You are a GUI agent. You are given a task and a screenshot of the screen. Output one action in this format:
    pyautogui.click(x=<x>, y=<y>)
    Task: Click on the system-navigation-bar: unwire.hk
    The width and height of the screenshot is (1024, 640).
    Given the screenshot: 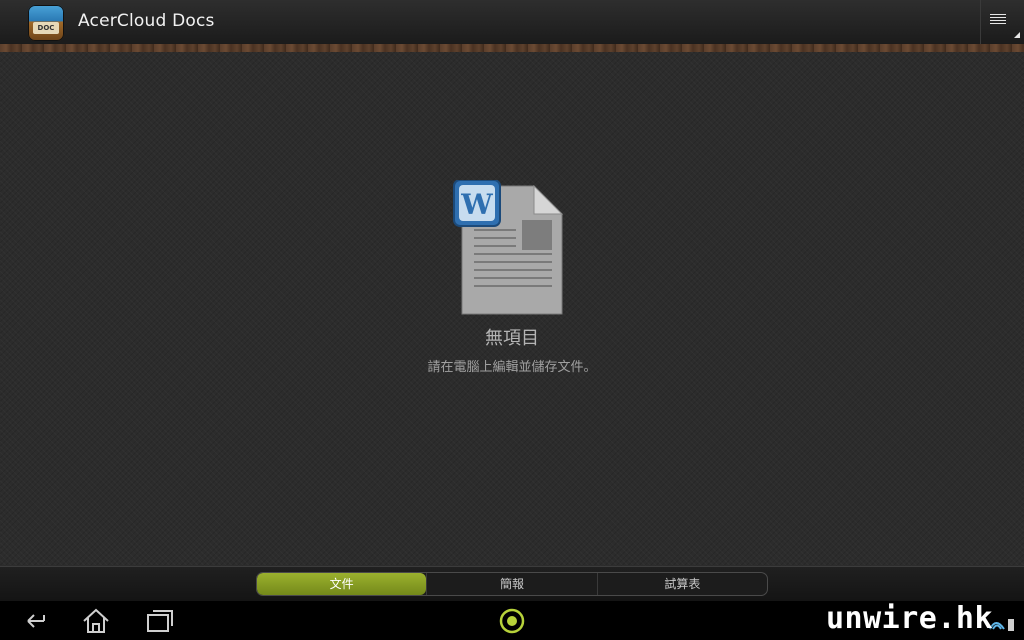 What is the action you would take?
    pyautogui.click(x=512, y=620)
    